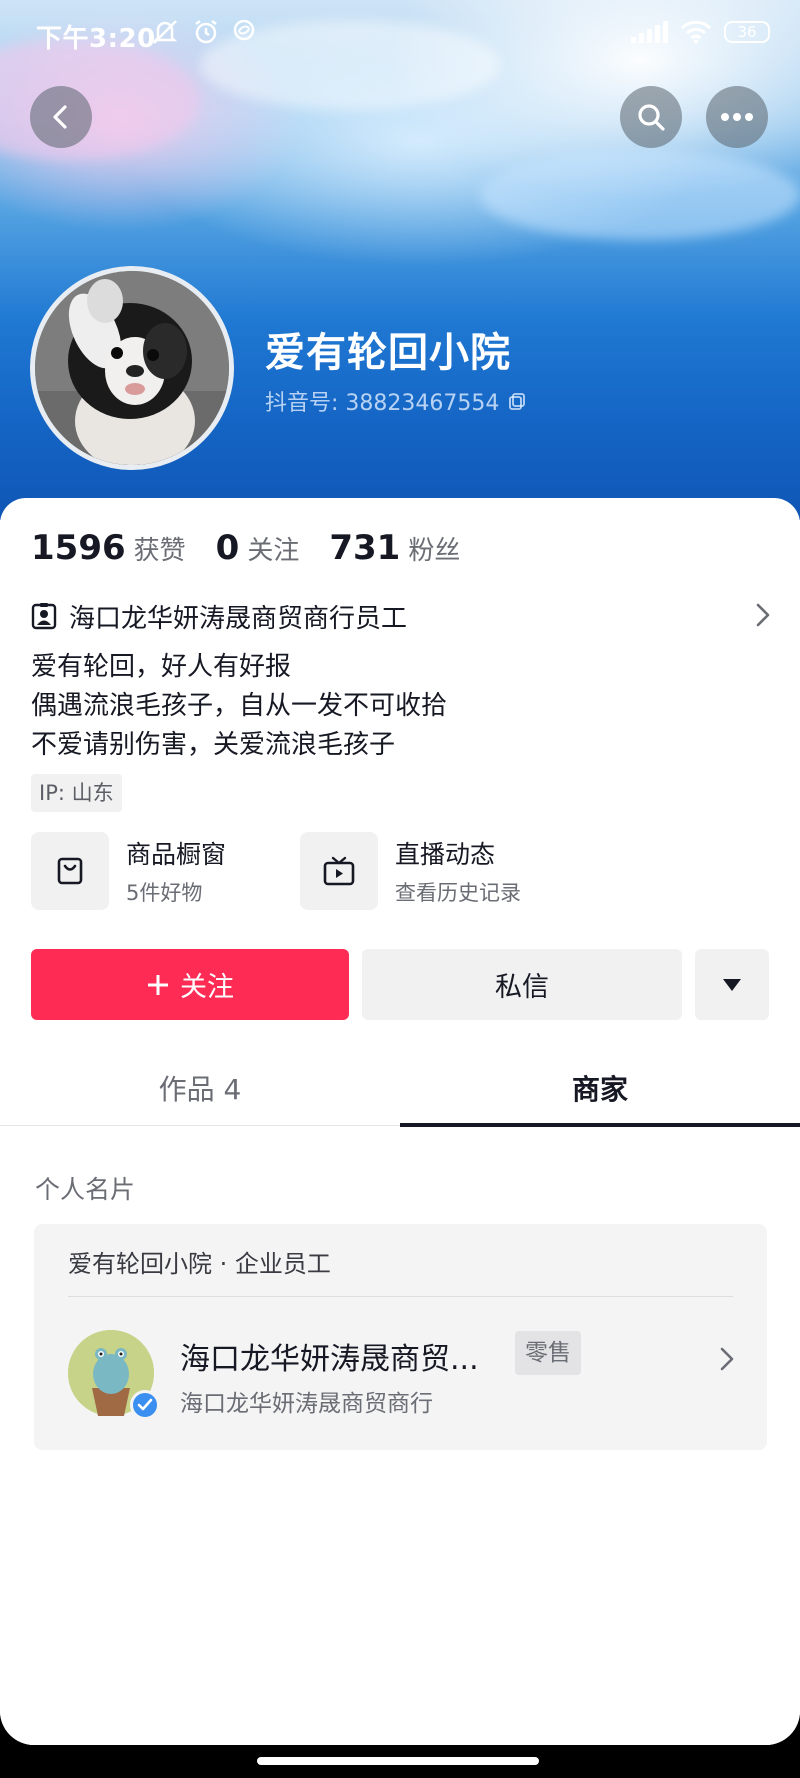  I want to click on follow-label: 关注, so click(207, 987).